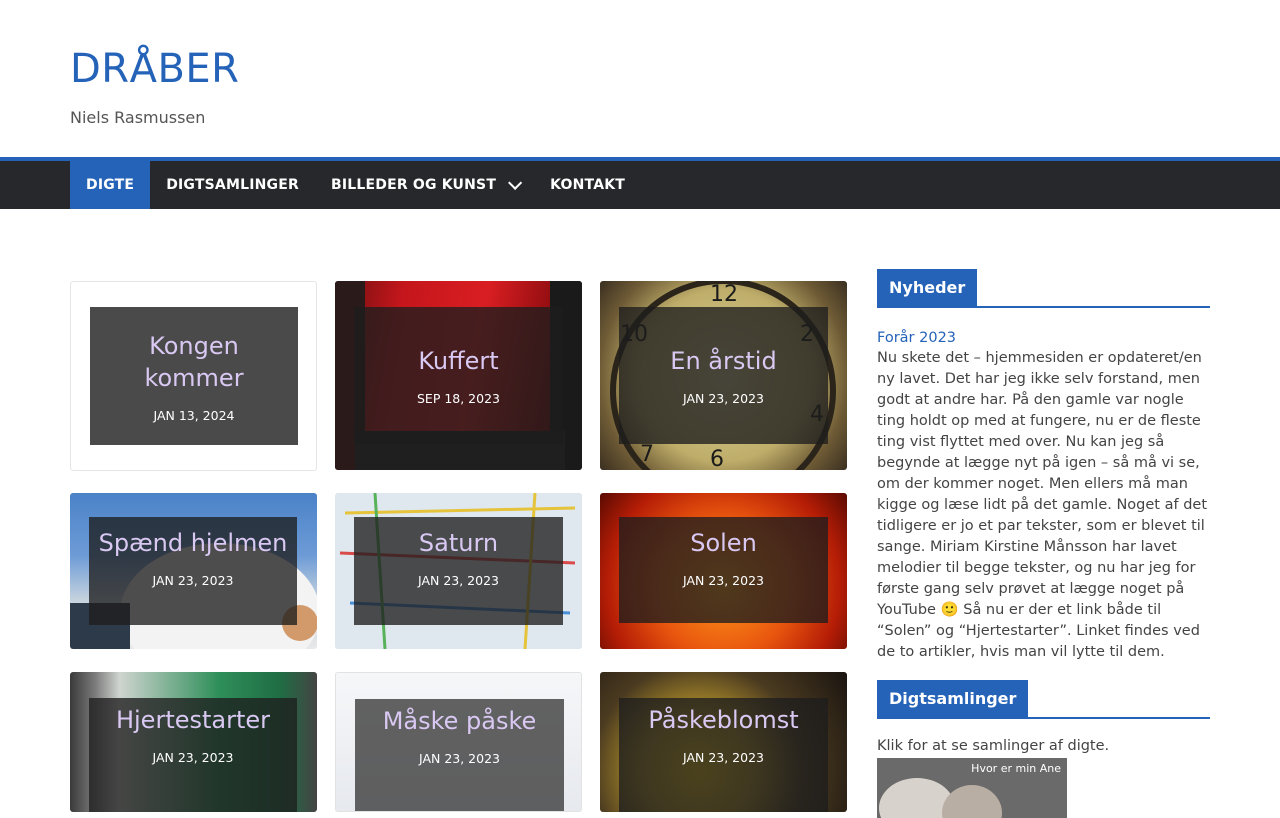 Image resolution: width=1280 pixels, height=818 pixels. What do you see at coordinates (458, 361) in the screenshot?
I see `post-title: Kuffert` at bounding box center [458, 361].